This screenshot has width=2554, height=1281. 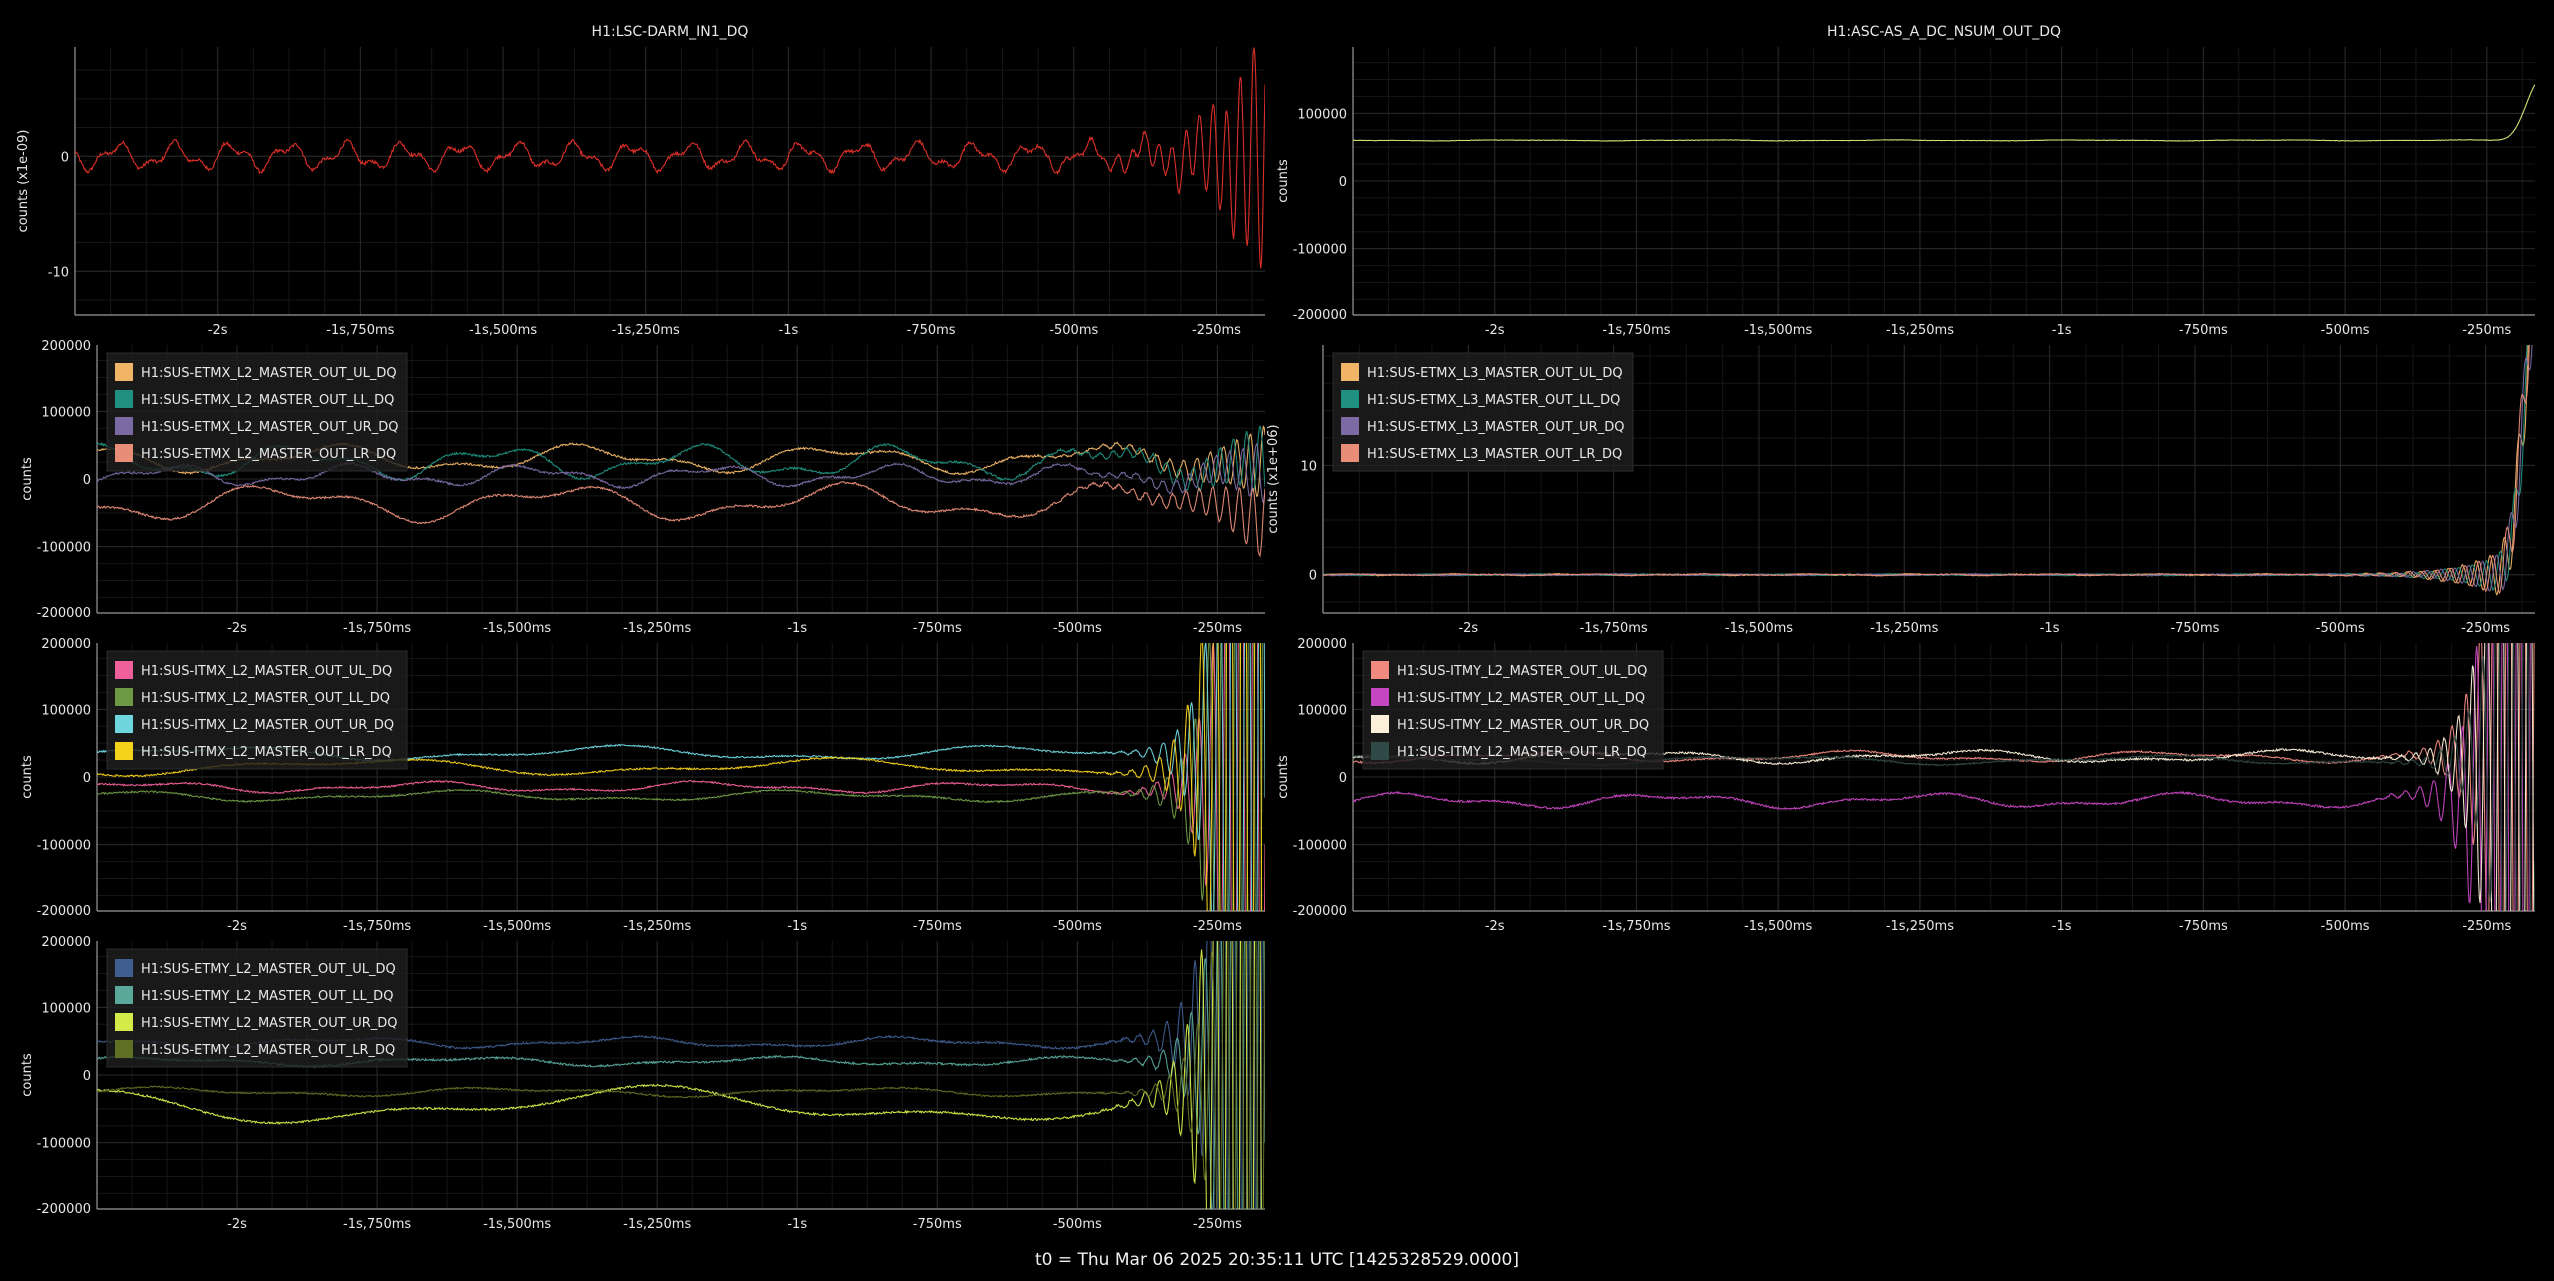 What do you see at coordinates (267, 400) in the screenshot?
I see `legend-entry: H1:SUS-ETMX_L2_MASTER_OUT_LL_DQ` at bounding box center [267, 400].